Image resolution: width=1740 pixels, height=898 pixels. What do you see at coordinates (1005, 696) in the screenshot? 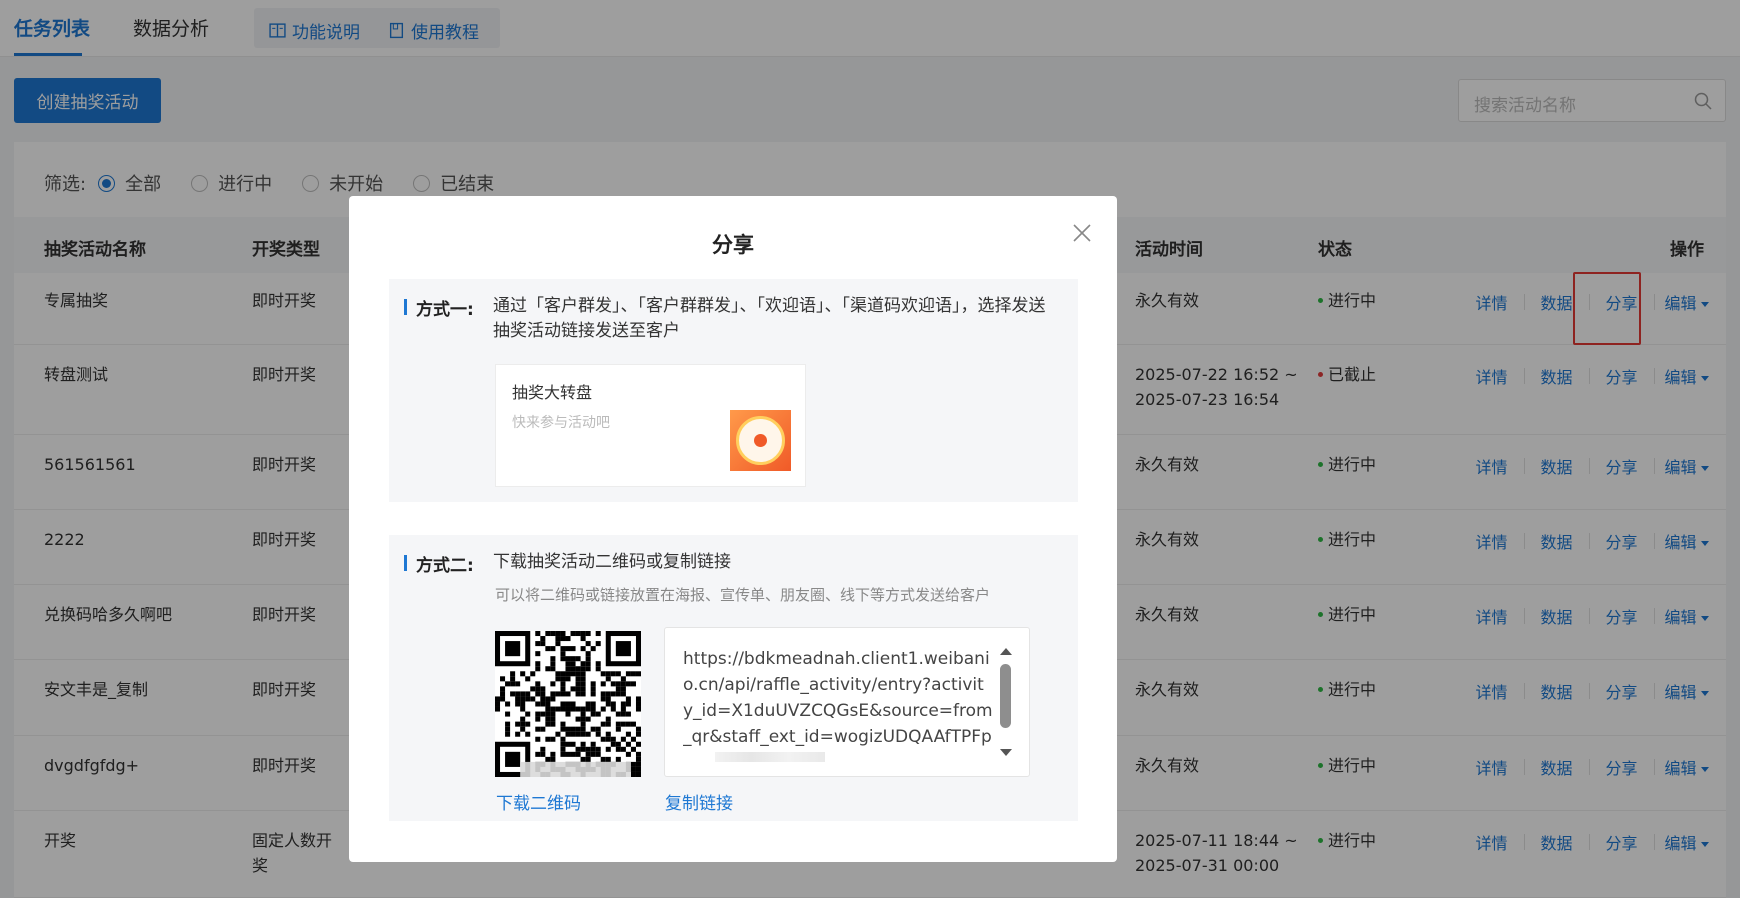
I see `scrollbar-thumb` at bounding box center [1005, 696].